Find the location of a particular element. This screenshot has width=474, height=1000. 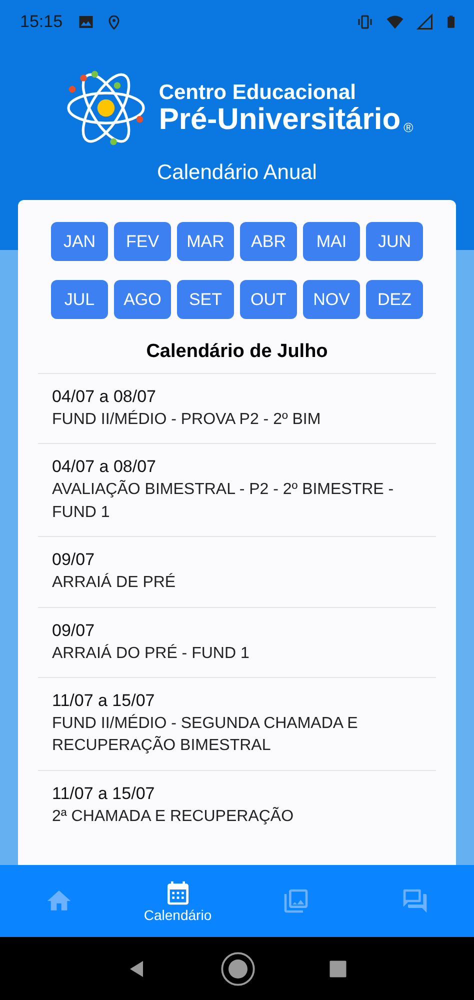

month-button: DEZ is located at coordinates (394, 299).